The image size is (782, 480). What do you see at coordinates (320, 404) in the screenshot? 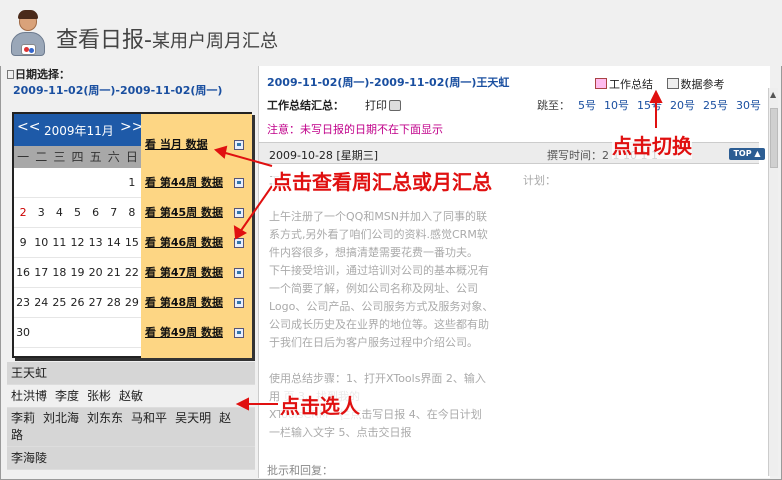
I see `annotation-select-person: 点击选人` at bounding box center [320, 404].